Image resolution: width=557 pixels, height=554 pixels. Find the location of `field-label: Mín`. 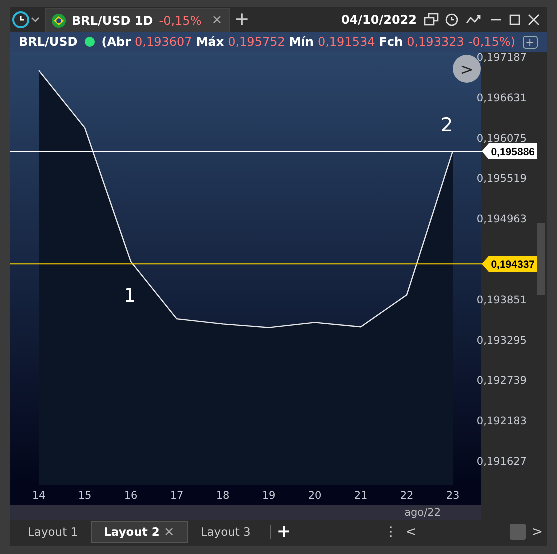

field-label: Mín is located at coordinates (301, 42).